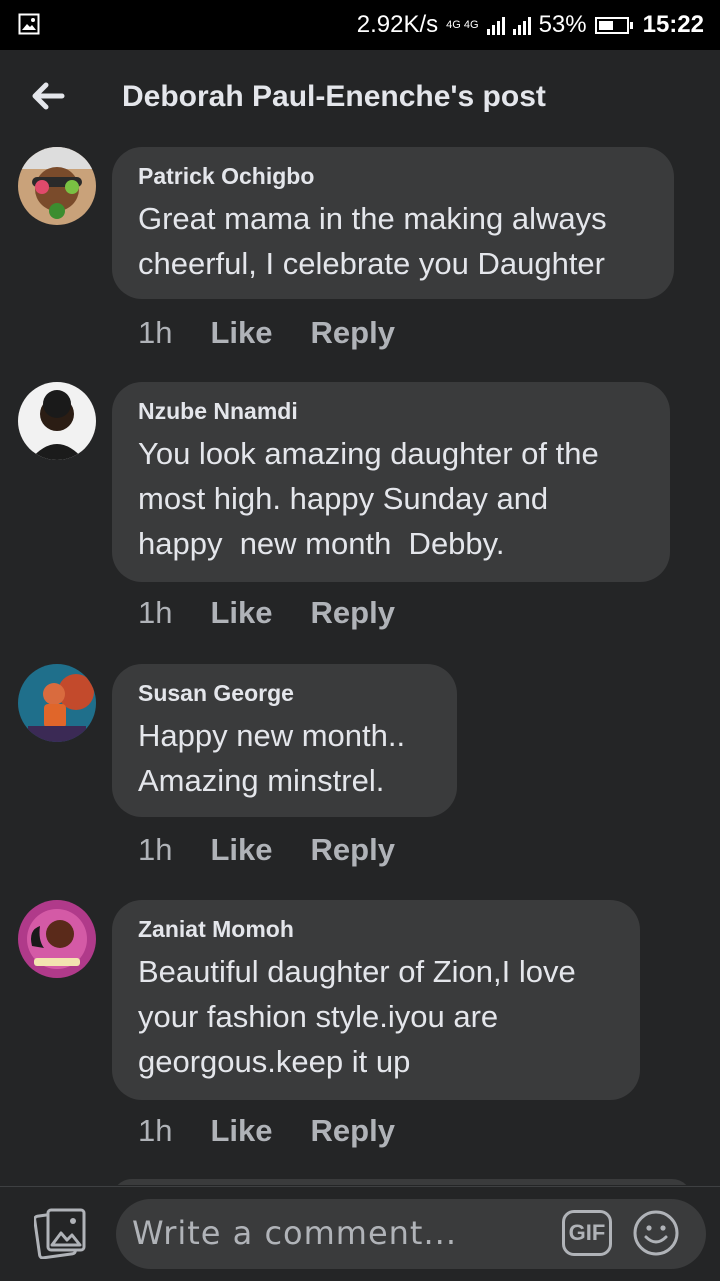  I want to click on comment-text-line: most high. happy Sunday and, so click(343, 498).